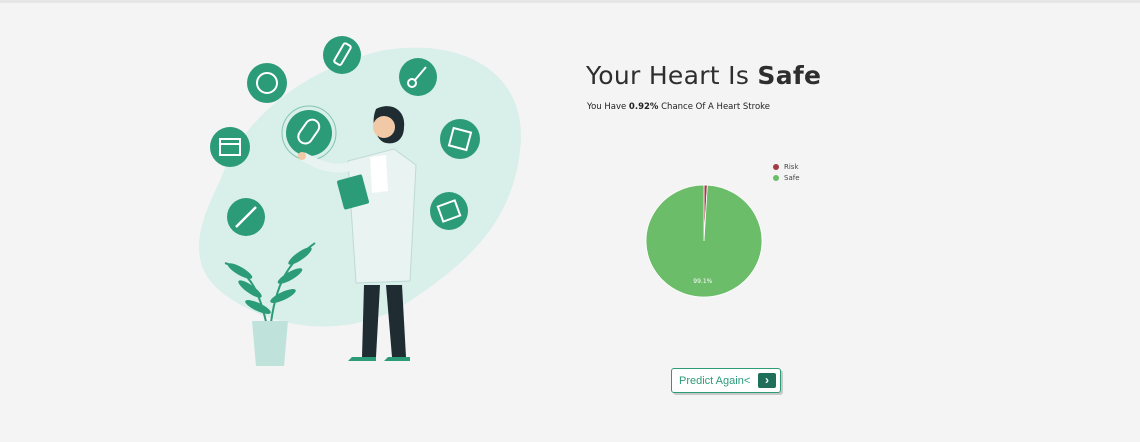 This screenshot has width=1140, height=442. Describe the element at coordinates (776, 166) in the screenshot. I see `legend-swatch-risk` at that location.